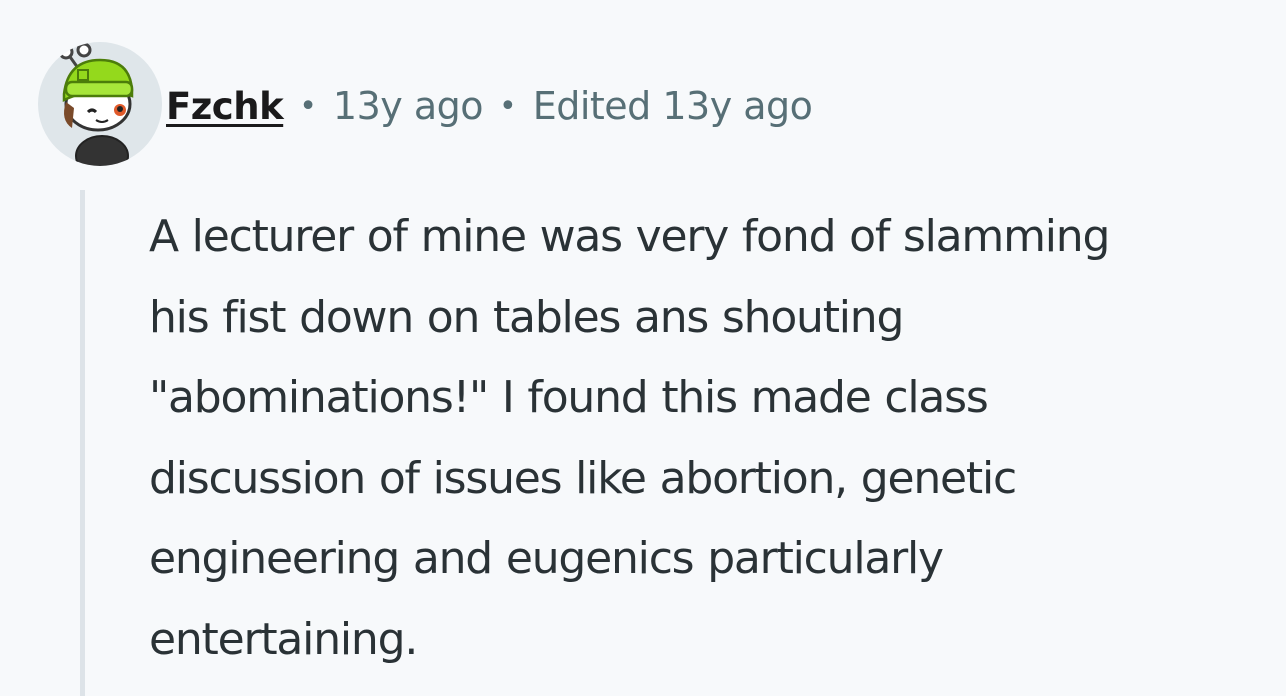 This screenshot has height=696, width=1286. Describe the element at coordinates (672, 106) in the screenshot. I see `edited-time: Edited 13y ago` at that location.